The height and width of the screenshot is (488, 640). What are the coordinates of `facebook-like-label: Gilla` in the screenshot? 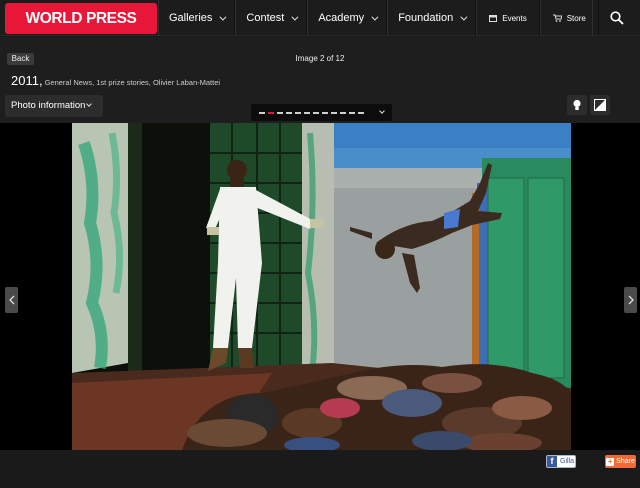 It's located at (567, 461).